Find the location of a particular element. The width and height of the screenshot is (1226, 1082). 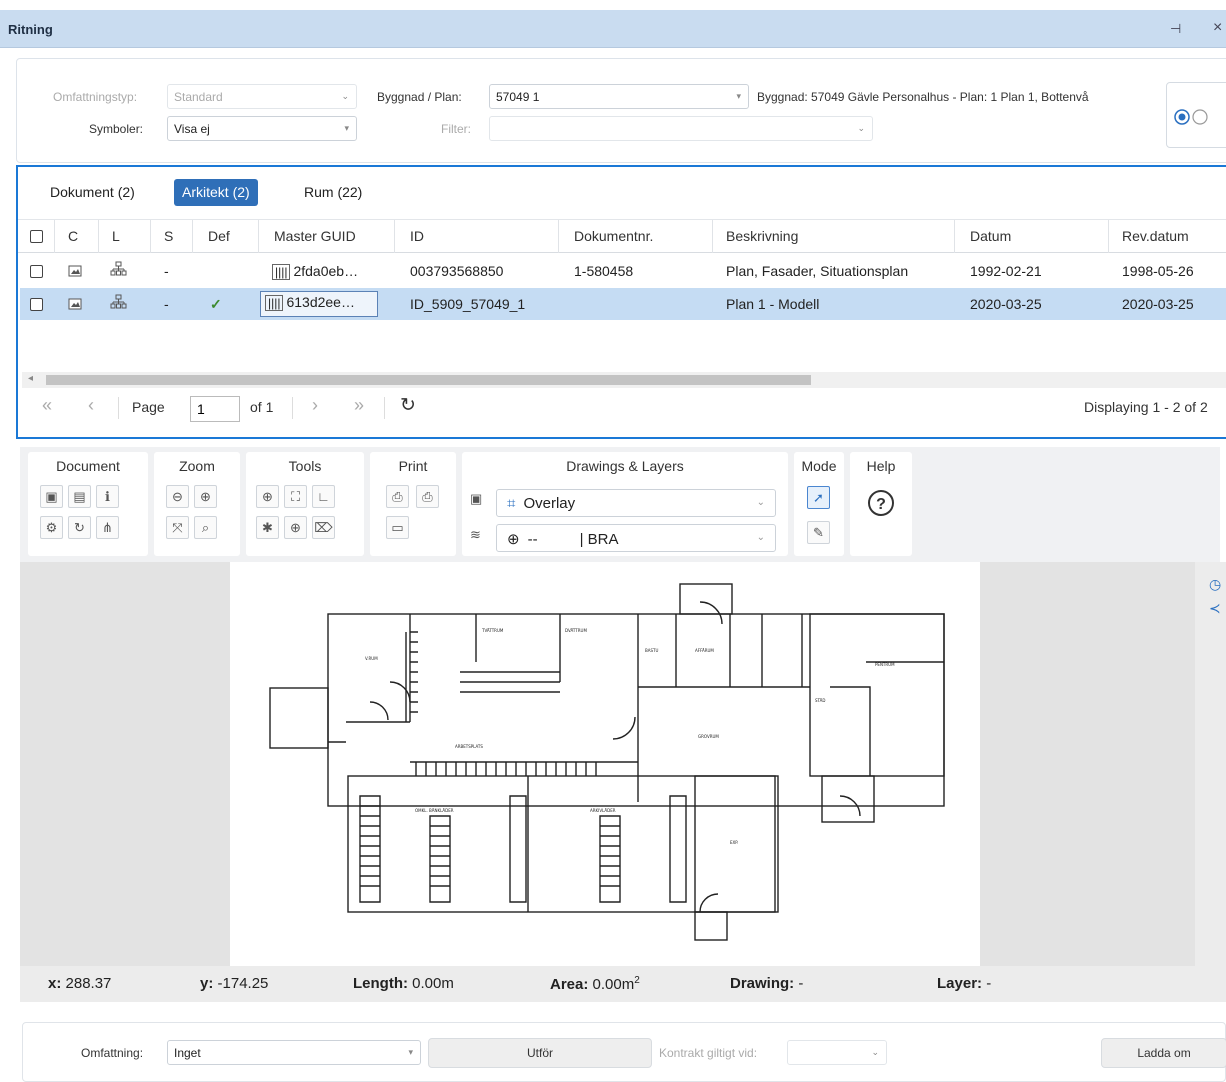

room-label: TVÄTTRUM is located at coordinates (492, 630).